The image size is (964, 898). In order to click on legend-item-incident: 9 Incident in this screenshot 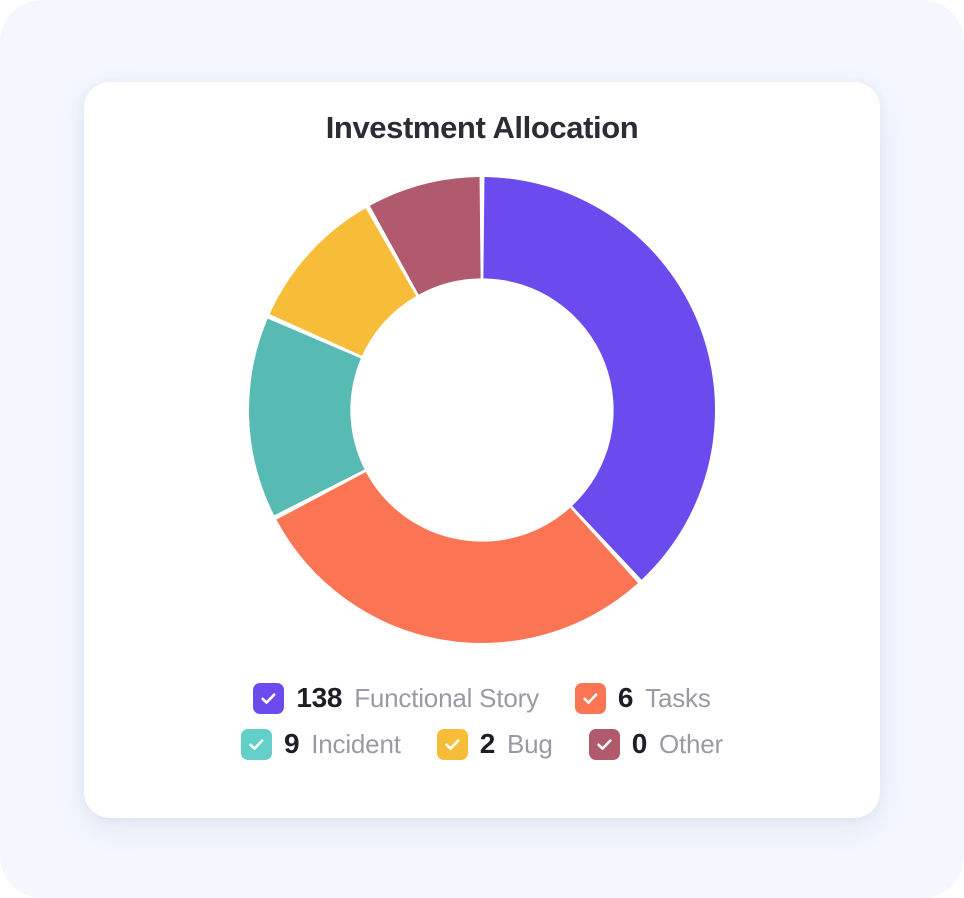, I will do `click(320, 744)`.